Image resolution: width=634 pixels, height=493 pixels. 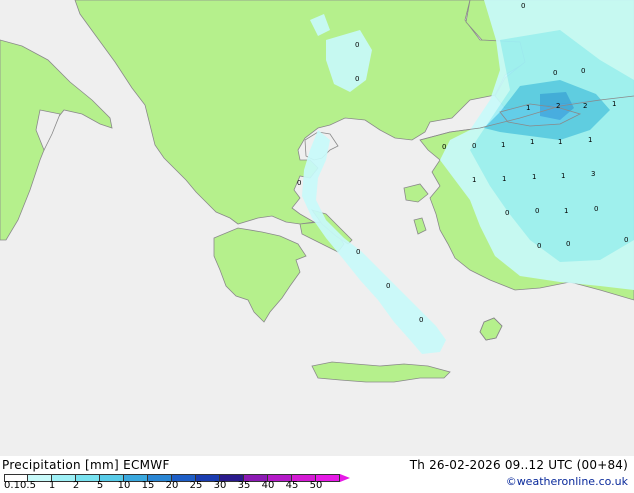 What do you see at coordinates (86, 465) in the screenshot?
I see `legend-title: Precipitation [mm] ECMWF` at bounding box center [86, 465].